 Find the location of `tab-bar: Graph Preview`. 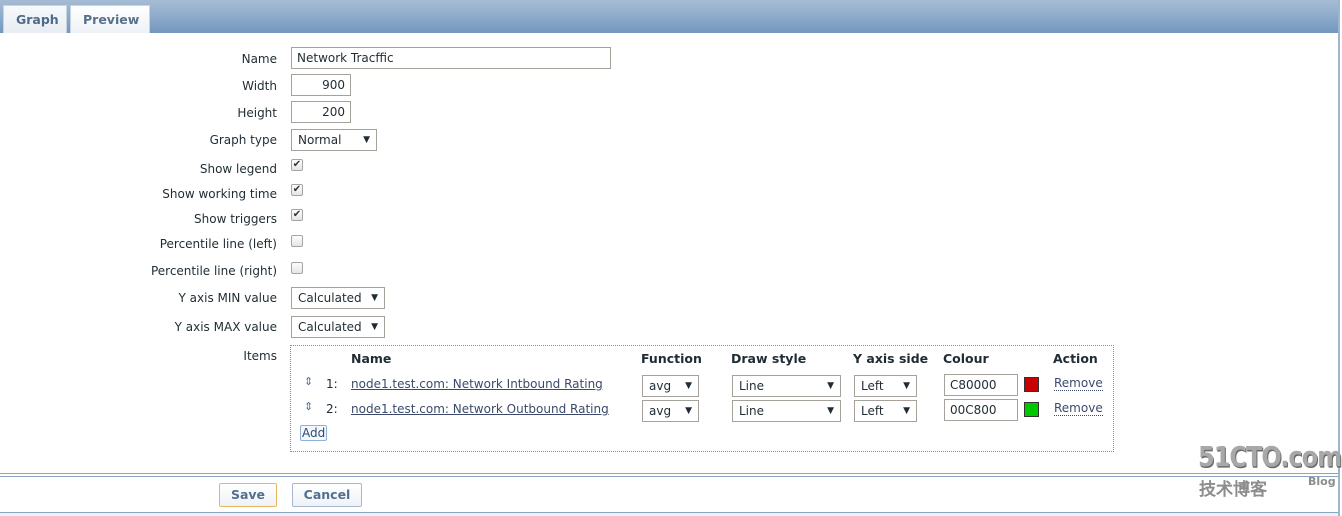

tab-bar: Graph Preview is located at coordinates (669, 16).